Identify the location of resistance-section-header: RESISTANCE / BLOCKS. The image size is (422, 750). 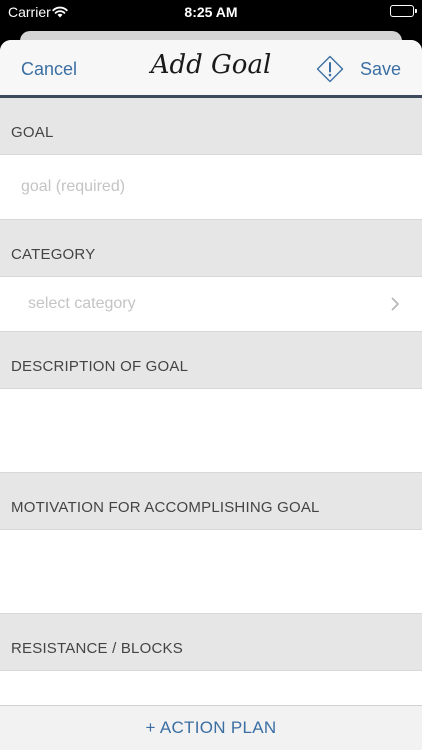
(211, 642).